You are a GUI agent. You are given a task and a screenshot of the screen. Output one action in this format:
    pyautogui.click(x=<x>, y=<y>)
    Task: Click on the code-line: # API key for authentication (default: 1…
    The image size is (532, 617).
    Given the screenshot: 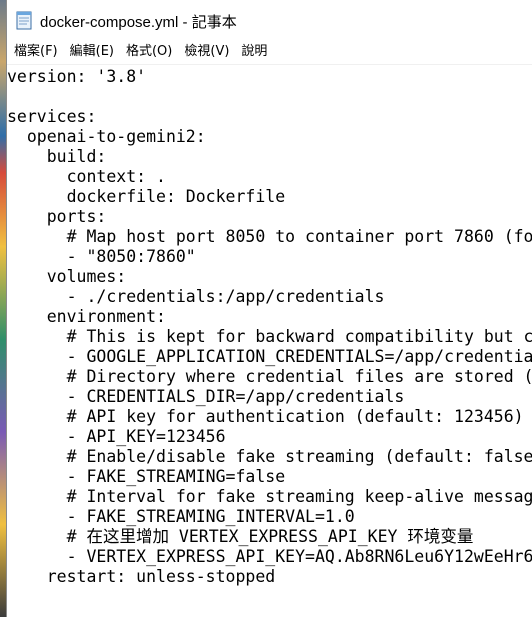 What is the action you would take?
    pyautogui.click(x=265, y=416)
    